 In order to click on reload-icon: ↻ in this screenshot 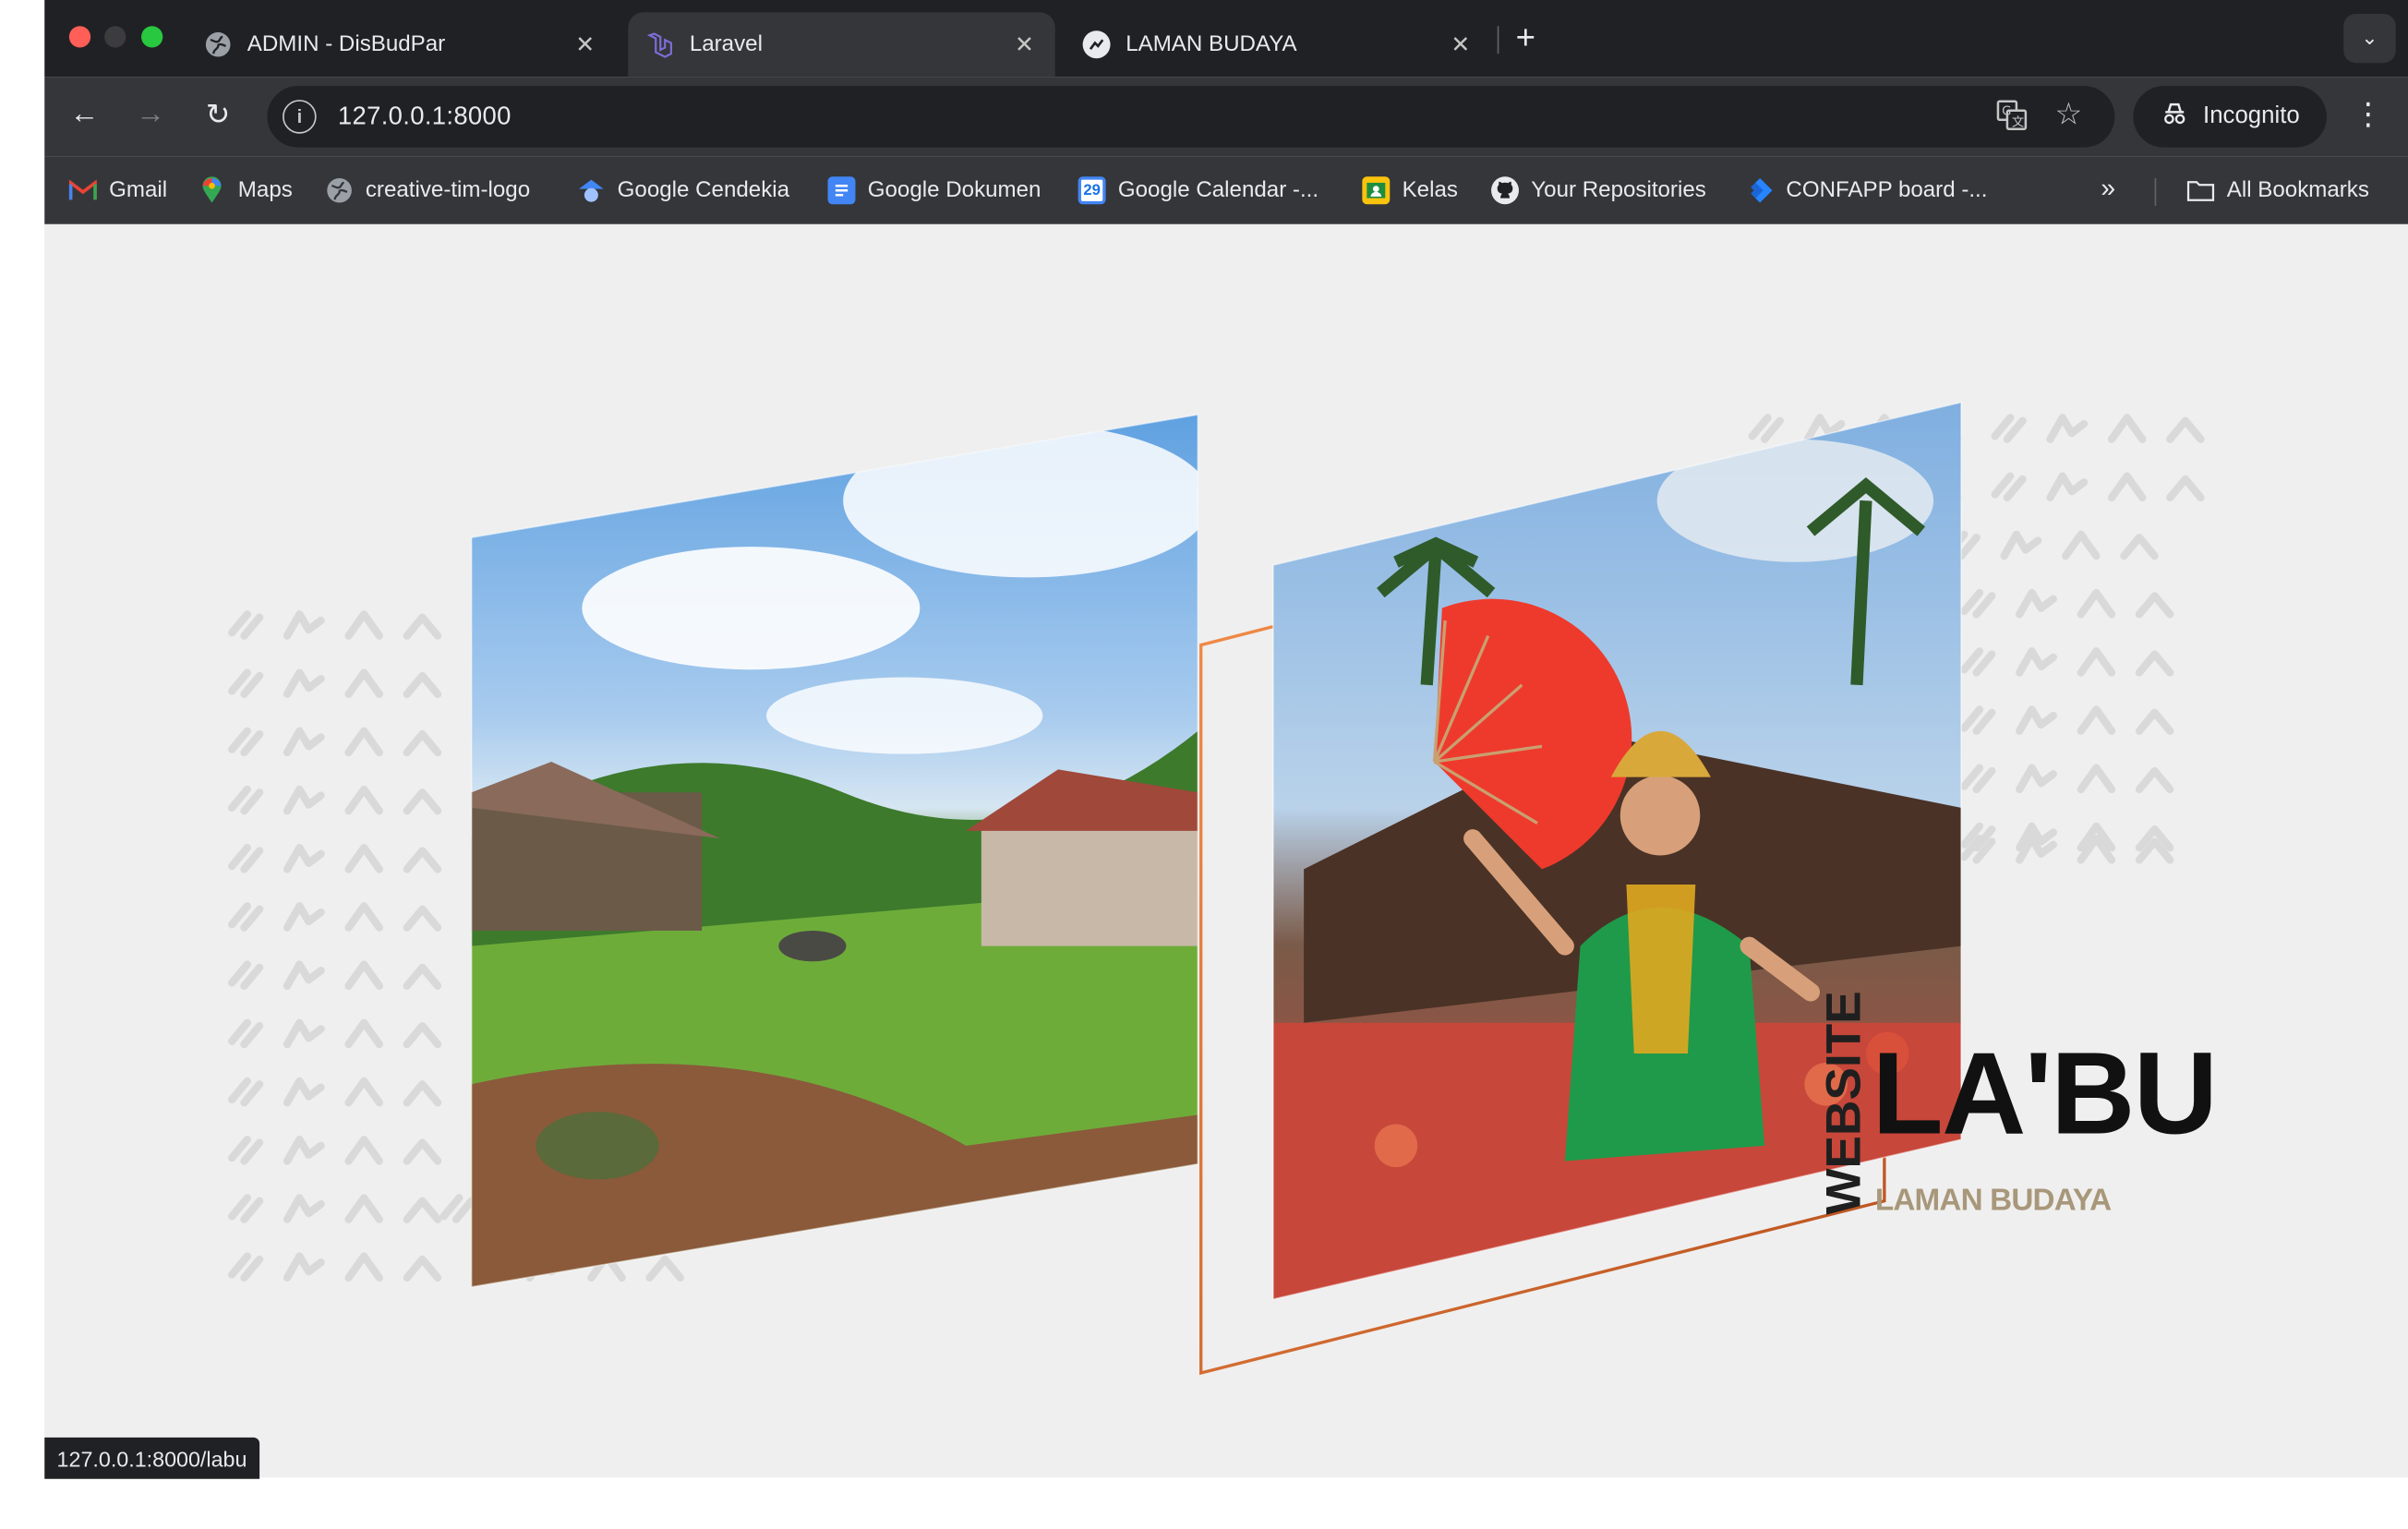, I will do `click(217, 116)`.